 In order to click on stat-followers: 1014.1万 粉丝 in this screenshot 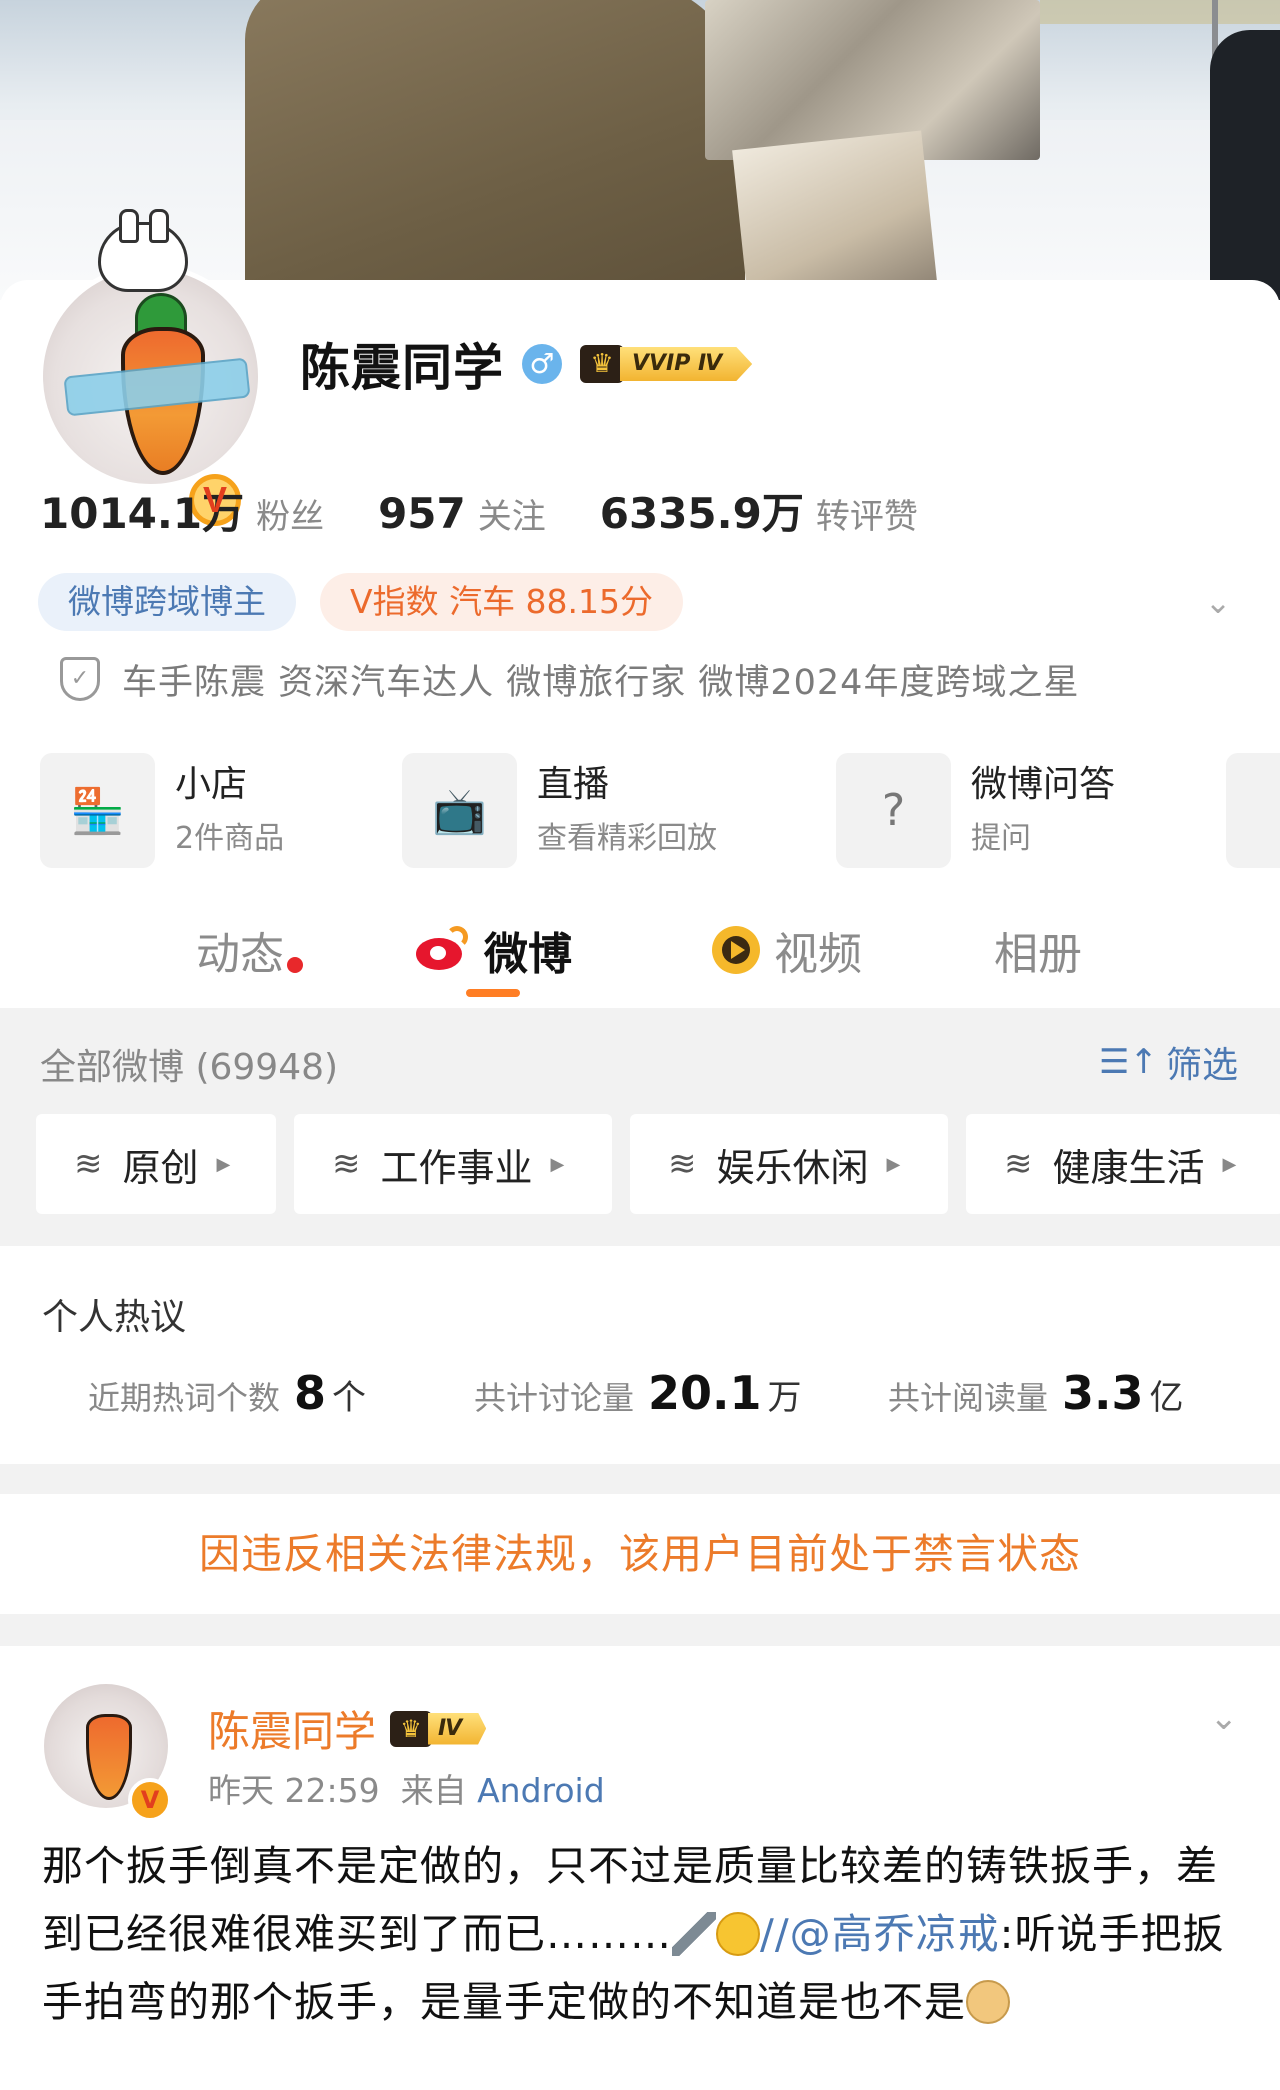, I will do `click(182, 510)`.